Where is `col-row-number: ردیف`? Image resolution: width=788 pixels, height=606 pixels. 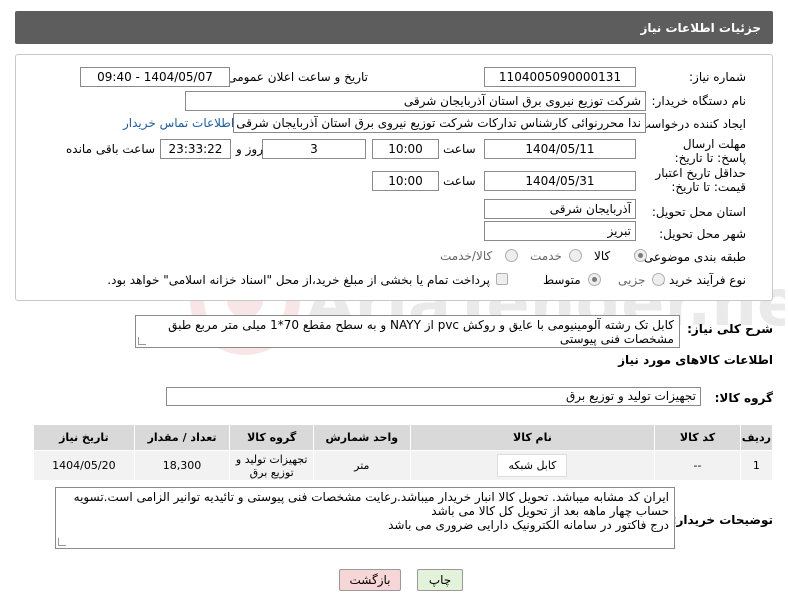 col-row-number: ردیف is located at coordinates (756, 437).